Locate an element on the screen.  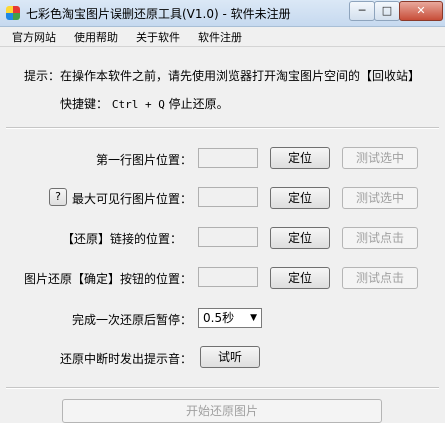
divider-bottom is located at coordinates (222, 388).